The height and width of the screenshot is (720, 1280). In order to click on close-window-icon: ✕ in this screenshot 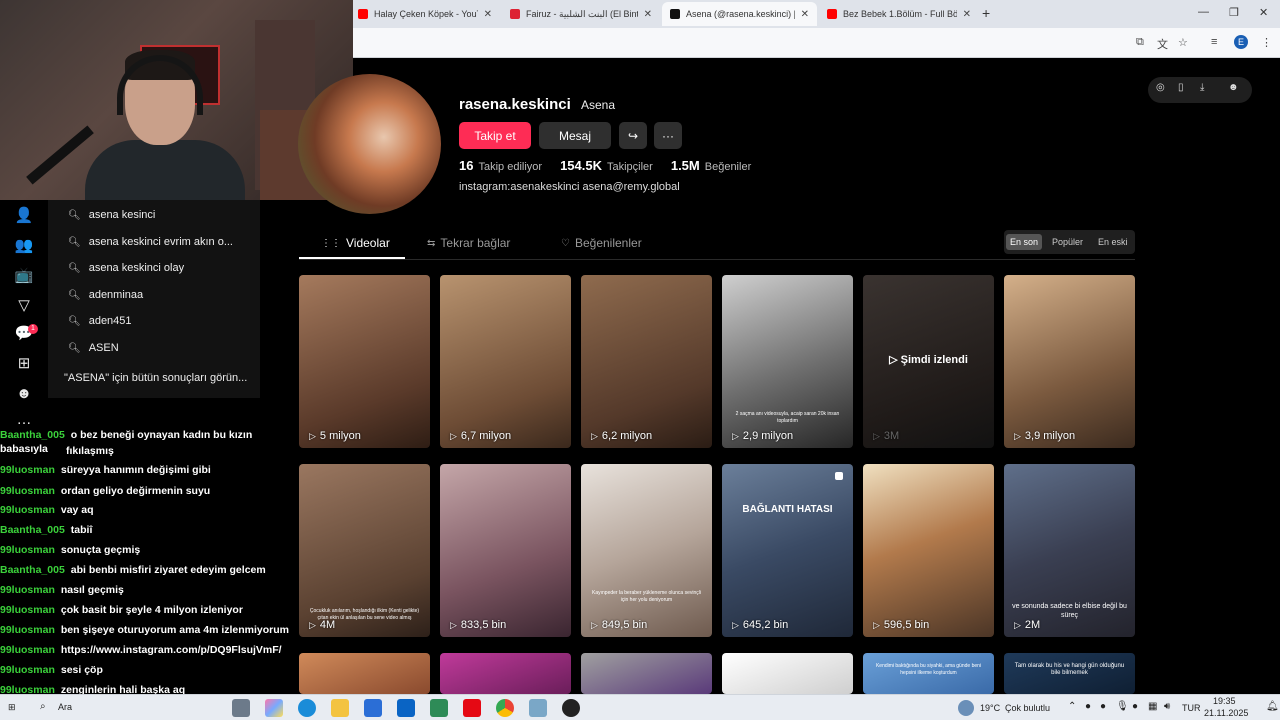, I will do `click(1263, 12)`.